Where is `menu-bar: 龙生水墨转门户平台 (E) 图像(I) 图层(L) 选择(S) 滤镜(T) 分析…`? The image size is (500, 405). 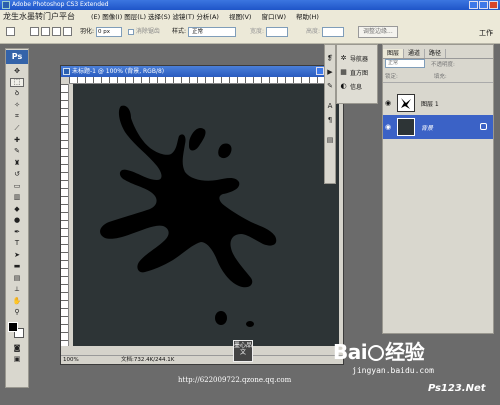 menu-bar: 龙生水墨转门户平台 (E) 图像(I) 图层(L) 选择(S) 滤镜(T) 分析… is located at coordinates (250, 16).